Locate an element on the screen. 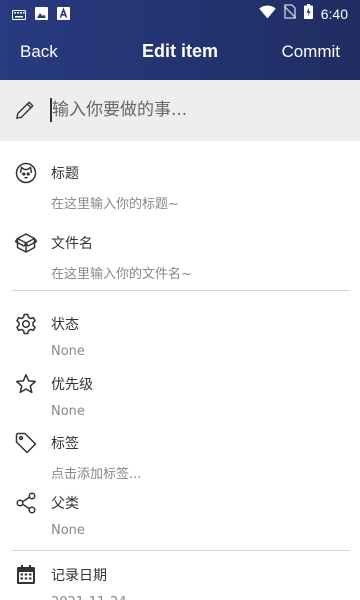  todo-input-bar is located at coordinates (180, 110).